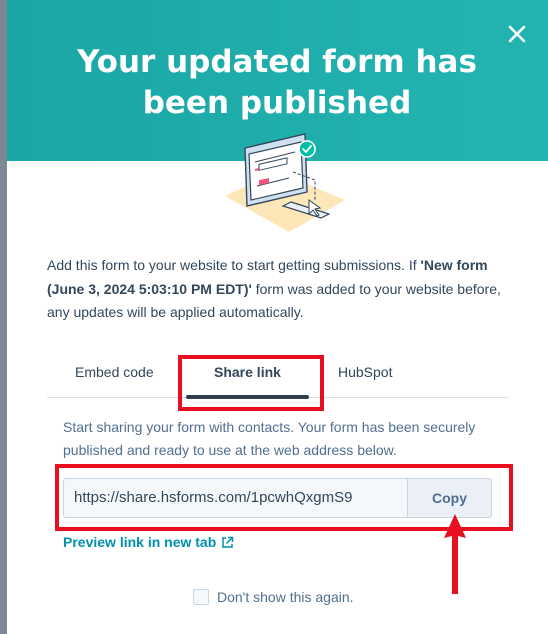 This screenshot has width=548, height=634. What do you see at coordinates (251, 383) in the screenshot?
I see `highlight-box-share-tab` at bounding box center [251, 383].